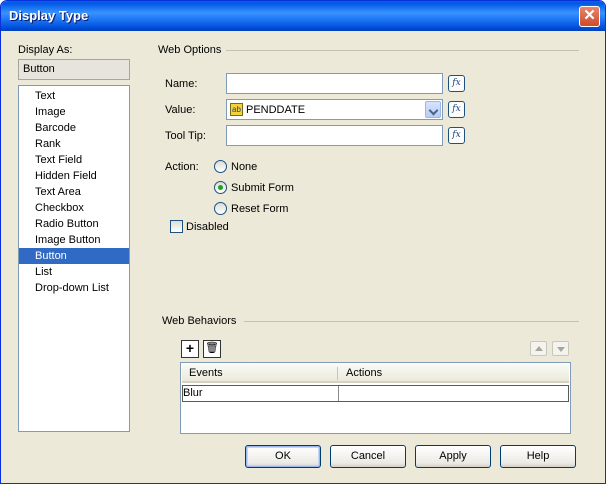 This screenshot has height=484, width=606. Describe the element at coordinates (182, 167) in the screenshot. I see `action-label: Action:` at that location.